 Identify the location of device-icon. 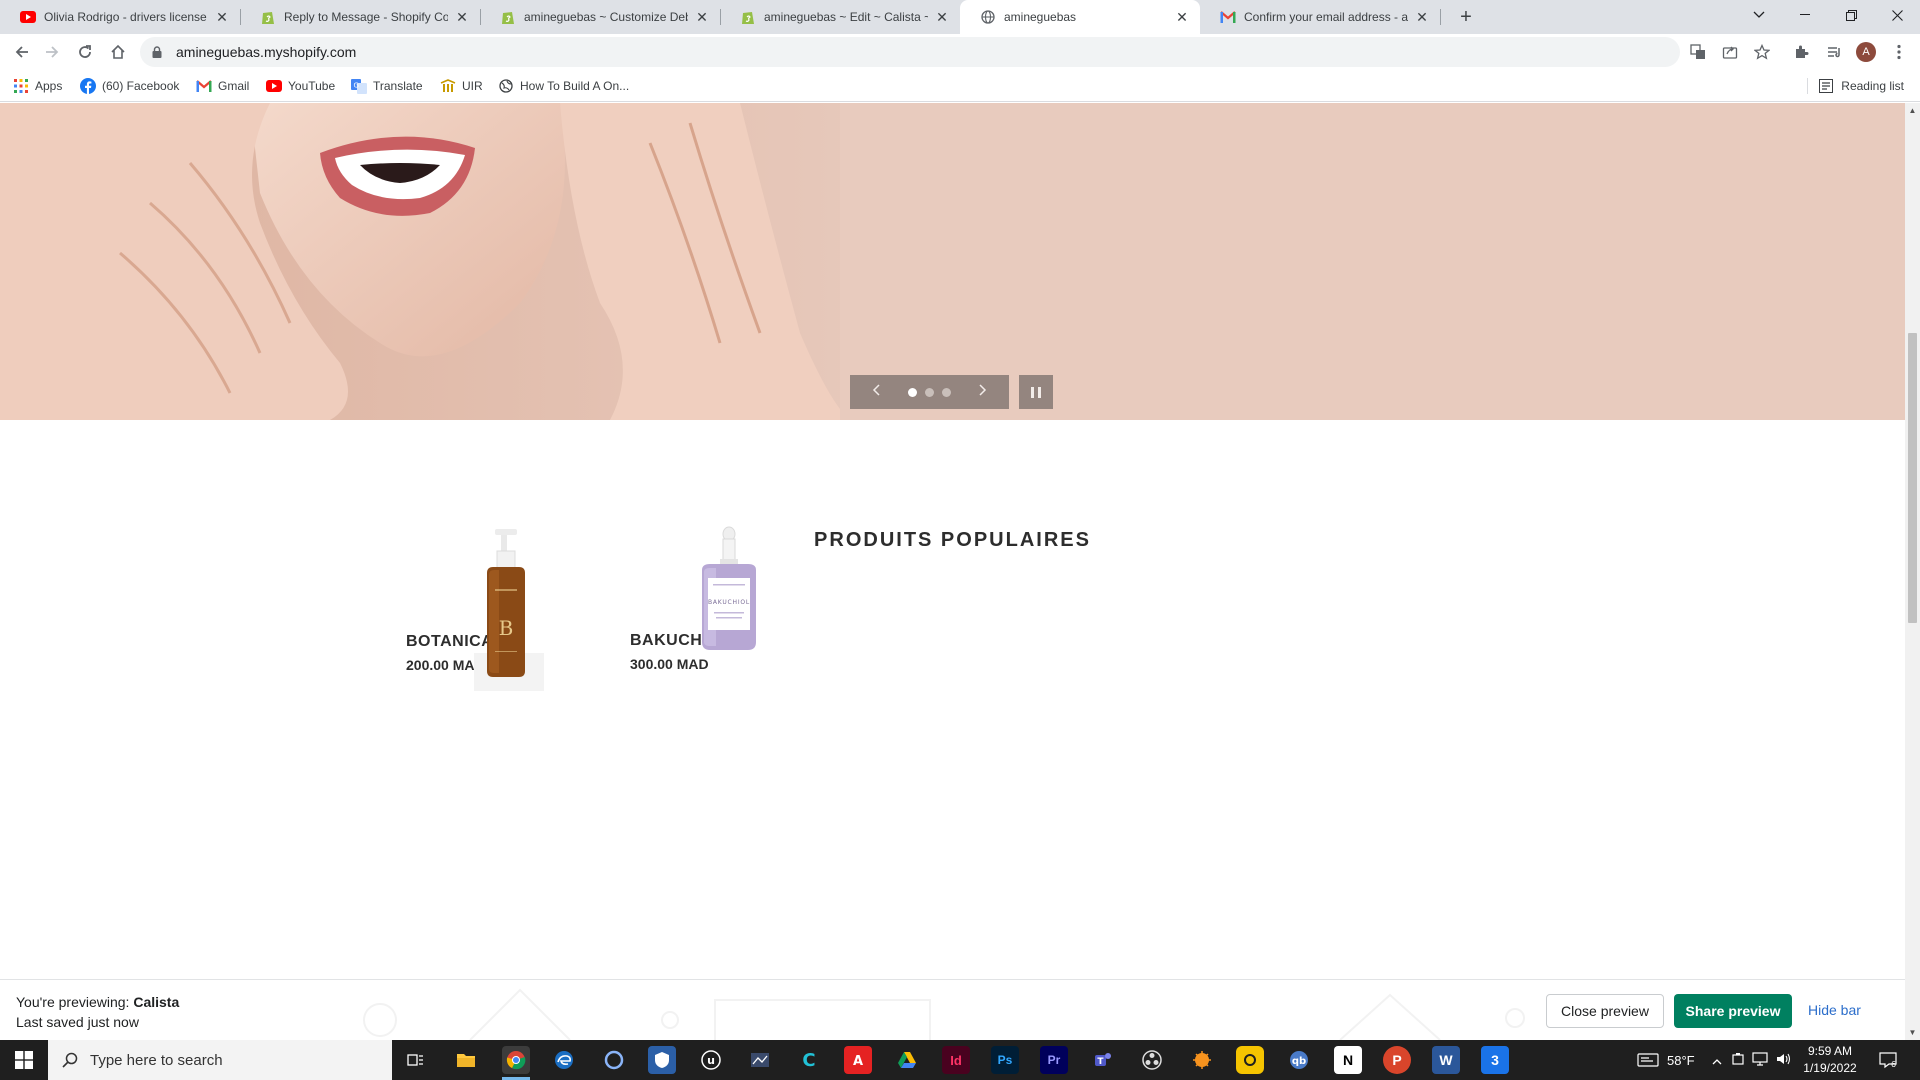
(1738, 1060).